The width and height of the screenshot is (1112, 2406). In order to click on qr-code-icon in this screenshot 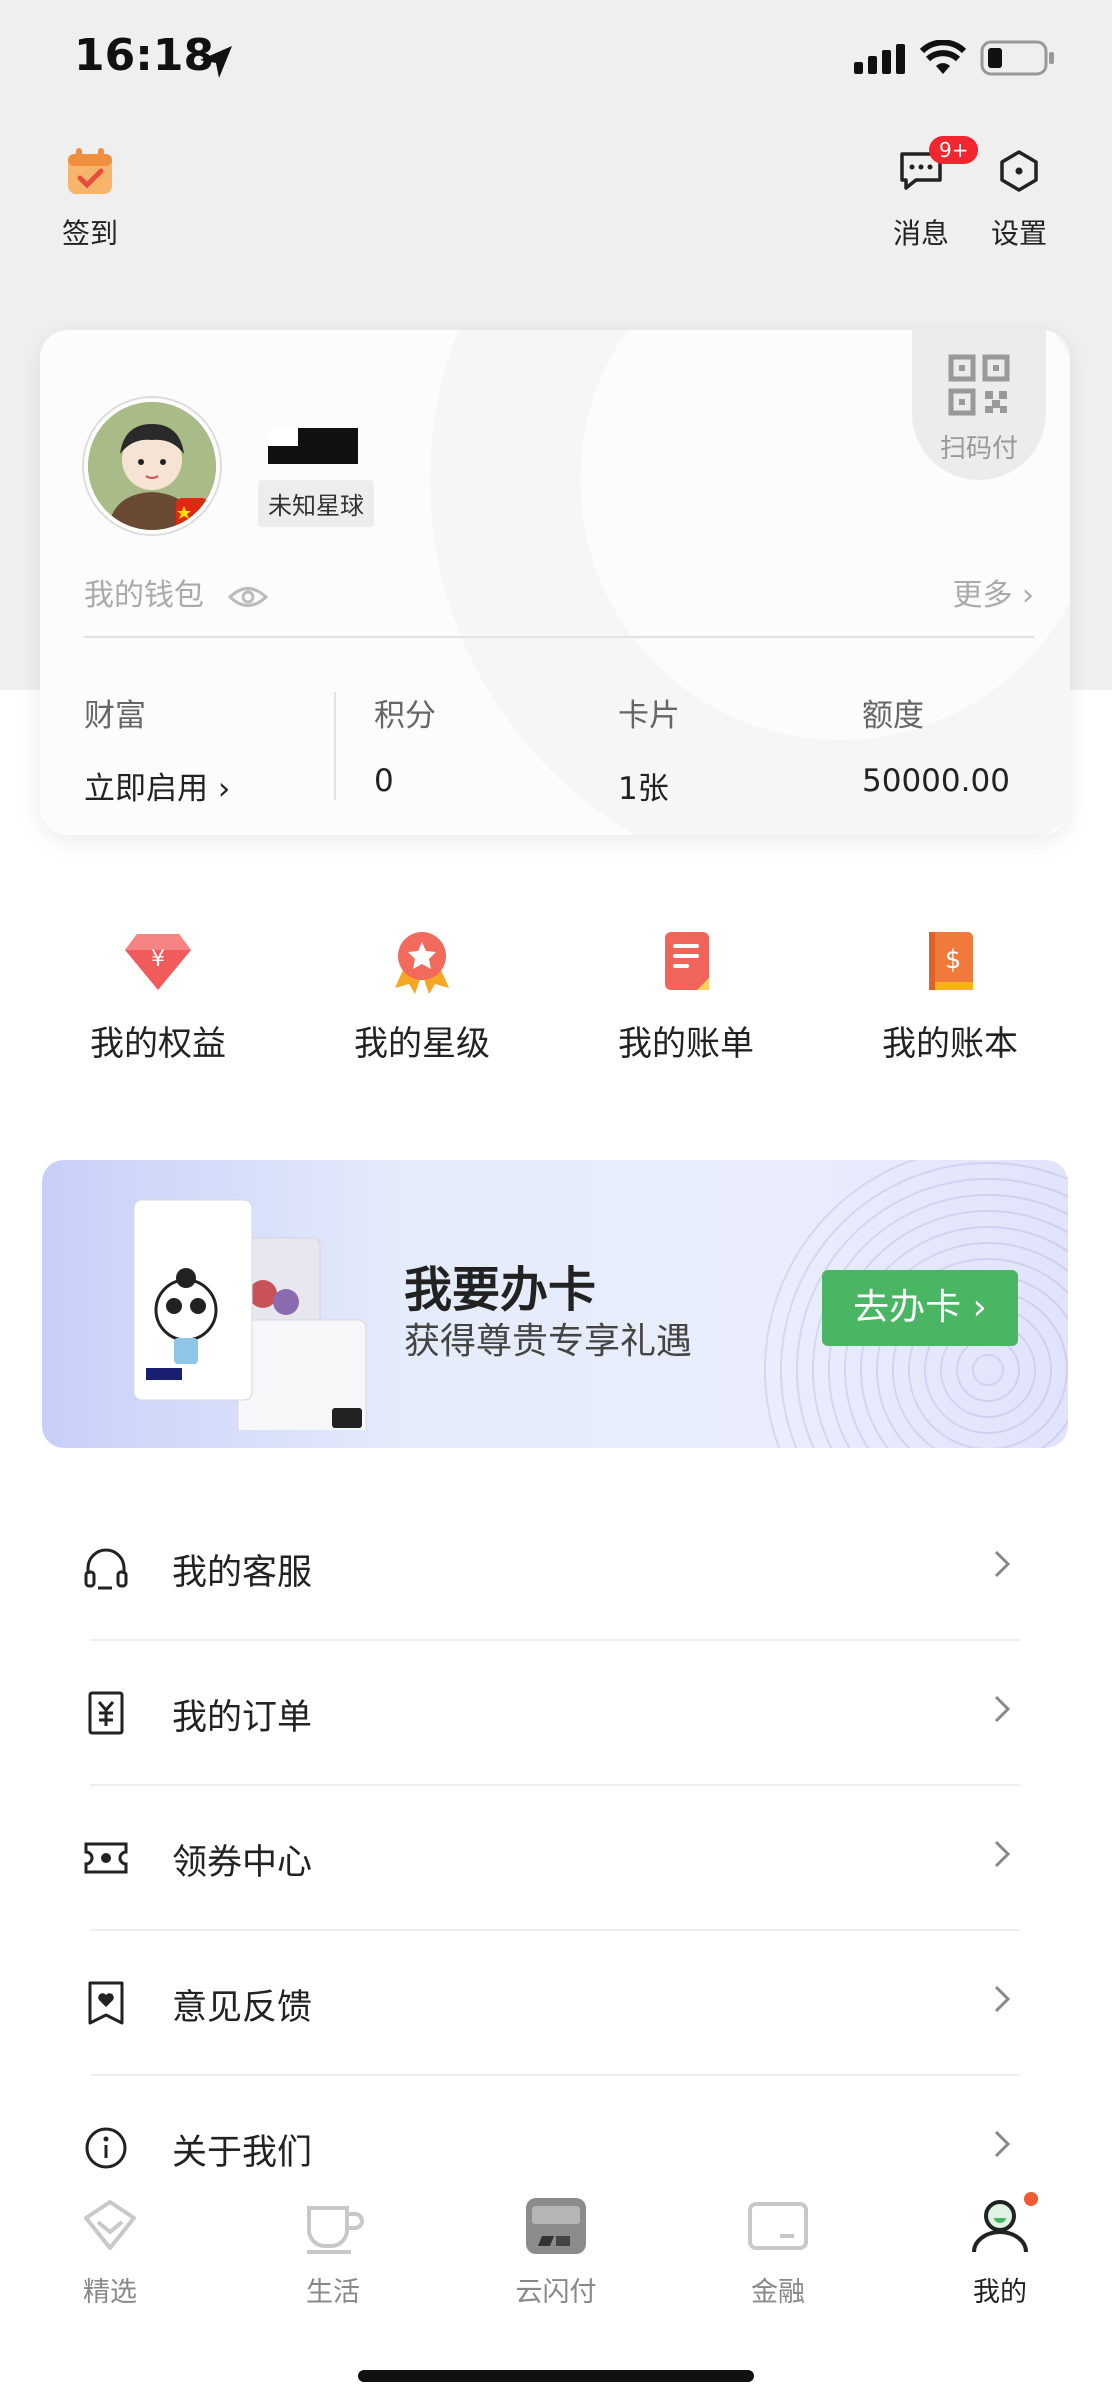, I will do `click(979, 385)`.